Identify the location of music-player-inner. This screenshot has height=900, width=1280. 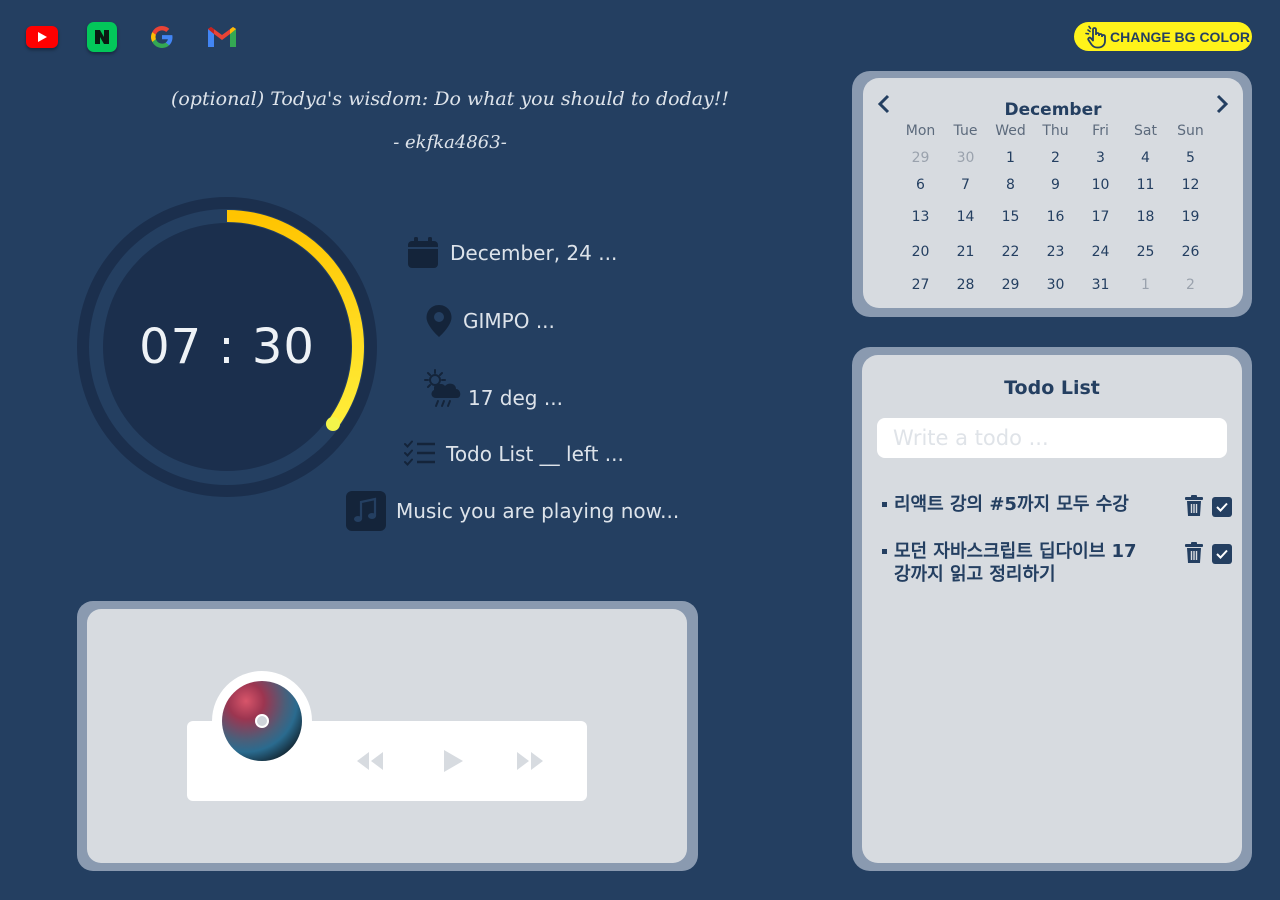
(387, 736).